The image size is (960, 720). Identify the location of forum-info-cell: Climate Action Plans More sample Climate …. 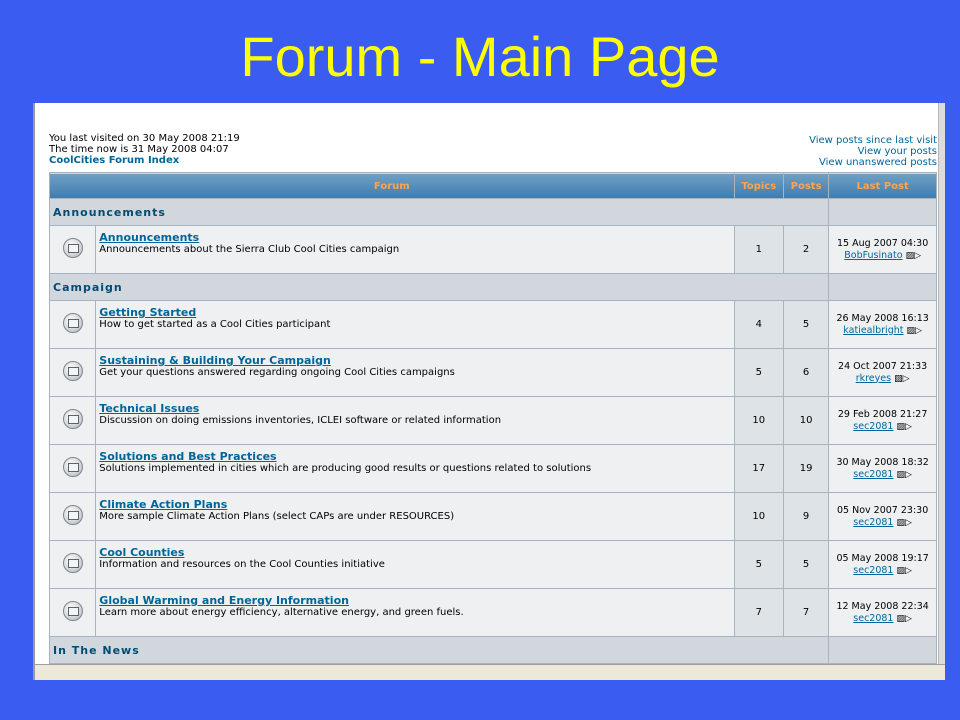
(415, 516).